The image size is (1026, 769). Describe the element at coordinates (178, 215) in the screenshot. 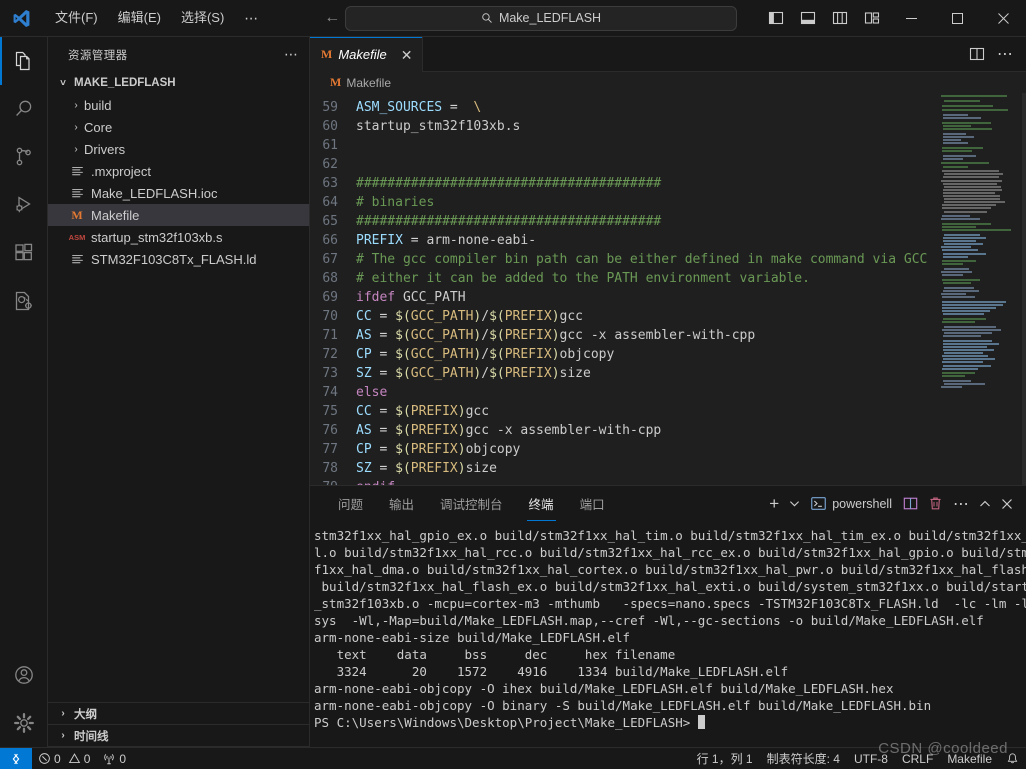

I see `tree-row-makefile: M Makefile` at that location.